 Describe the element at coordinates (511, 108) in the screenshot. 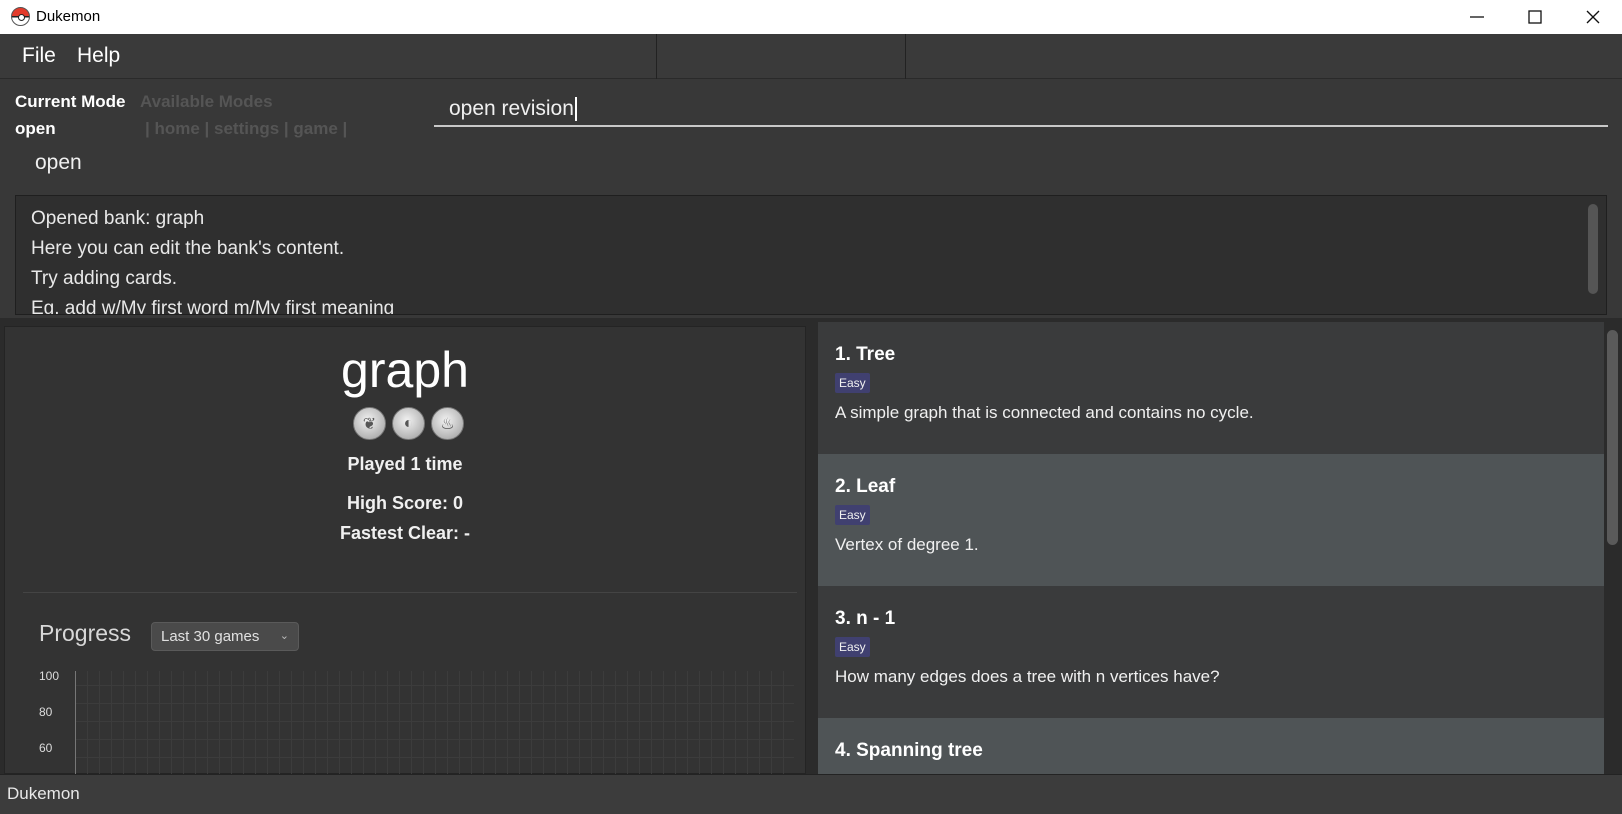

I see `command-text: open revision` at that location.